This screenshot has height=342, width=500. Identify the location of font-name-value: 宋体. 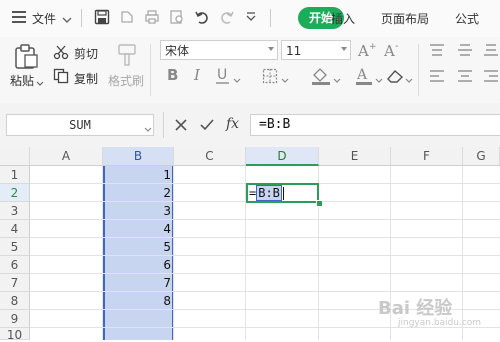
(177, 51).